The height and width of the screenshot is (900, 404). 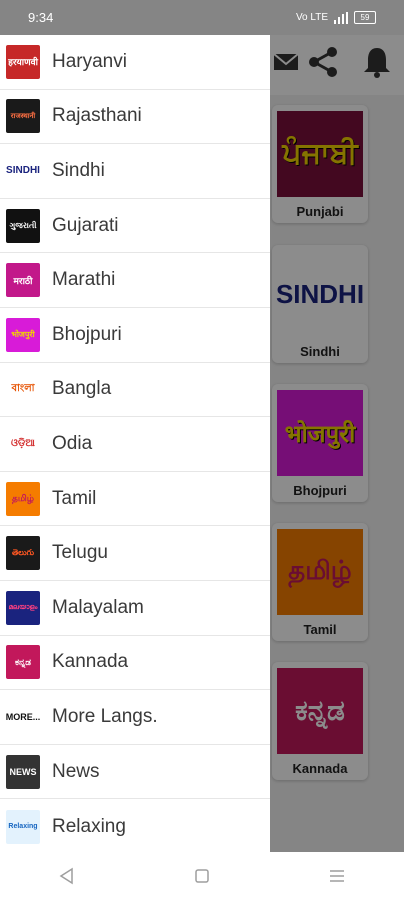 What do you see at coordinates (135, 553) in the screenshot?
I see `drawer-item-telugu: తెలుగు Telugu` at bounding box center [135, 553].